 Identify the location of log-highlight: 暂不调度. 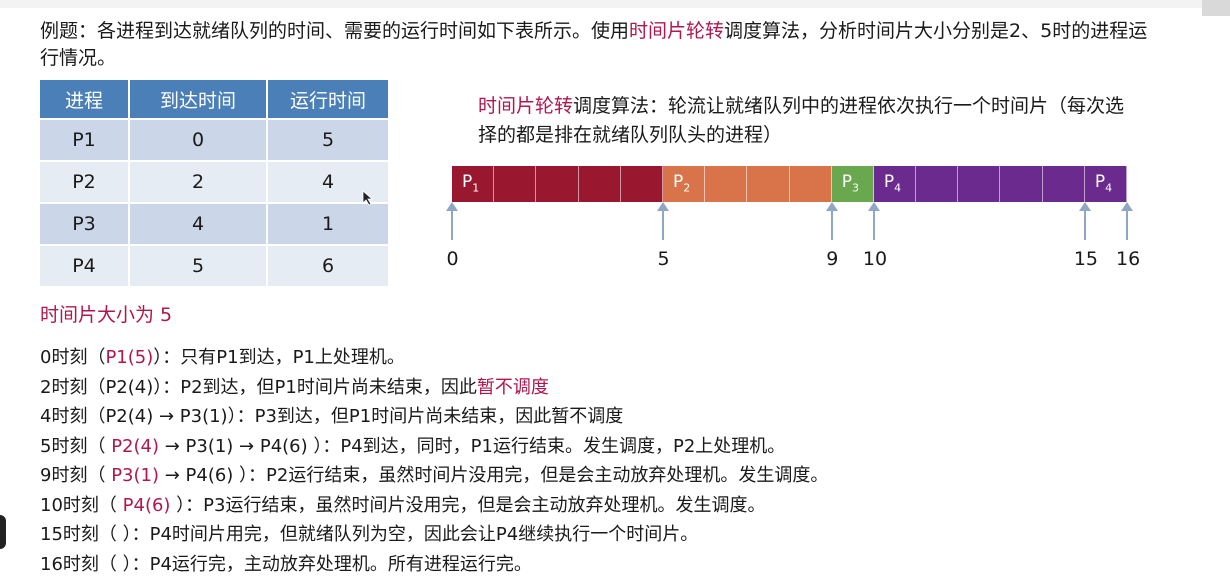
(512, 387).